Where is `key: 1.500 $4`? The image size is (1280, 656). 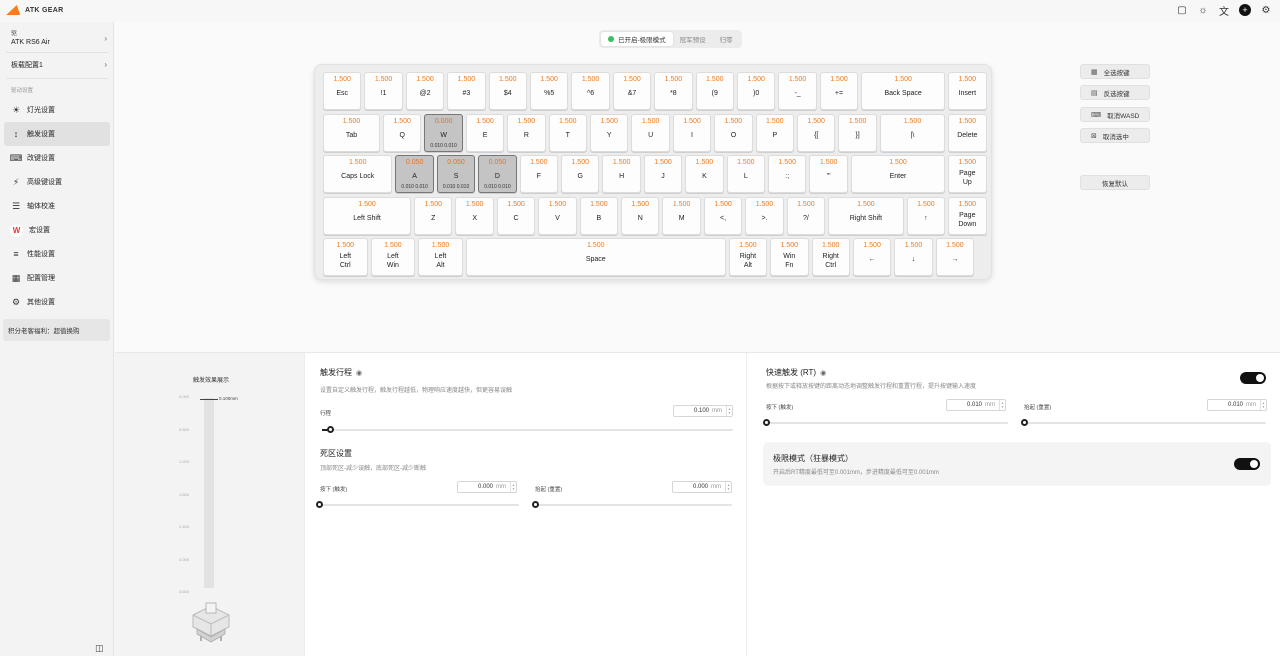
key: 1.500 $4 is located at coordinates (507, 91).